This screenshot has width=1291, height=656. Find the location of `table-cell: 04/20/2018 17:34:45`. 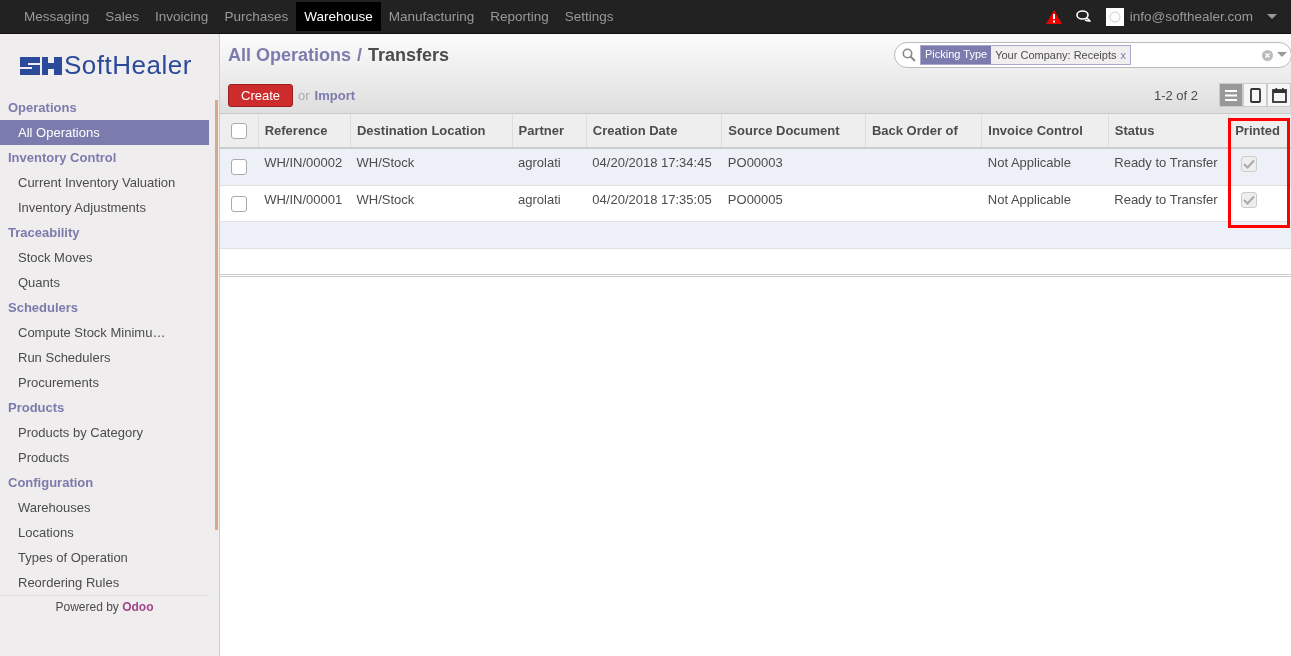

table-cell: 04/20/2018 17:34:45 is located at coordinates (654, 167).